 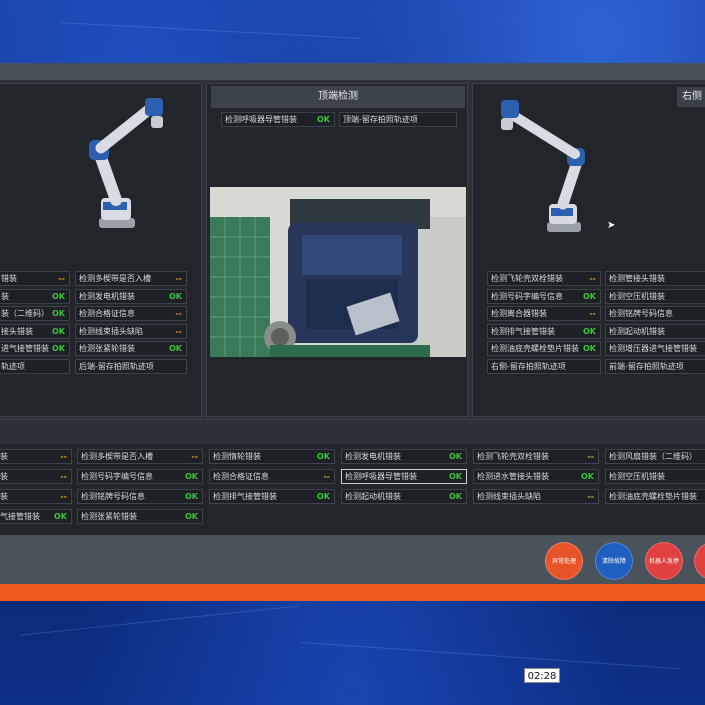 What do you see at coordinates (611, 225) in the screenshot?
I see `mouse-cursor-icon: ➤` at bounding box center [611, 225].